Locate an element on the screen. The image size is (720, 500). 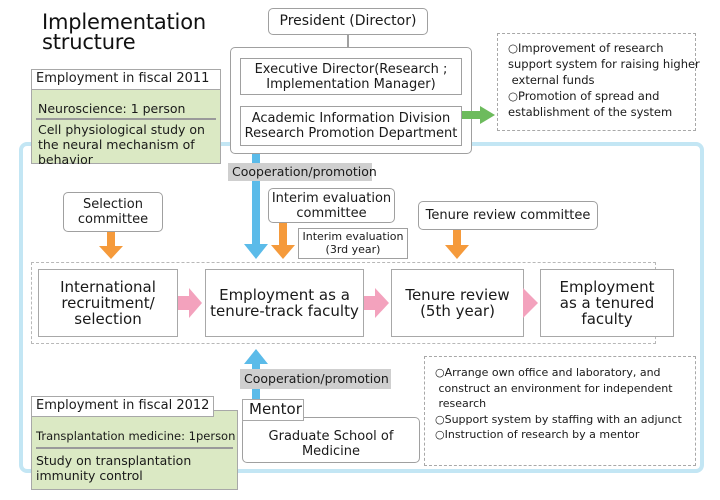
orange-arrow-interim is located at coordinates (283, 241).